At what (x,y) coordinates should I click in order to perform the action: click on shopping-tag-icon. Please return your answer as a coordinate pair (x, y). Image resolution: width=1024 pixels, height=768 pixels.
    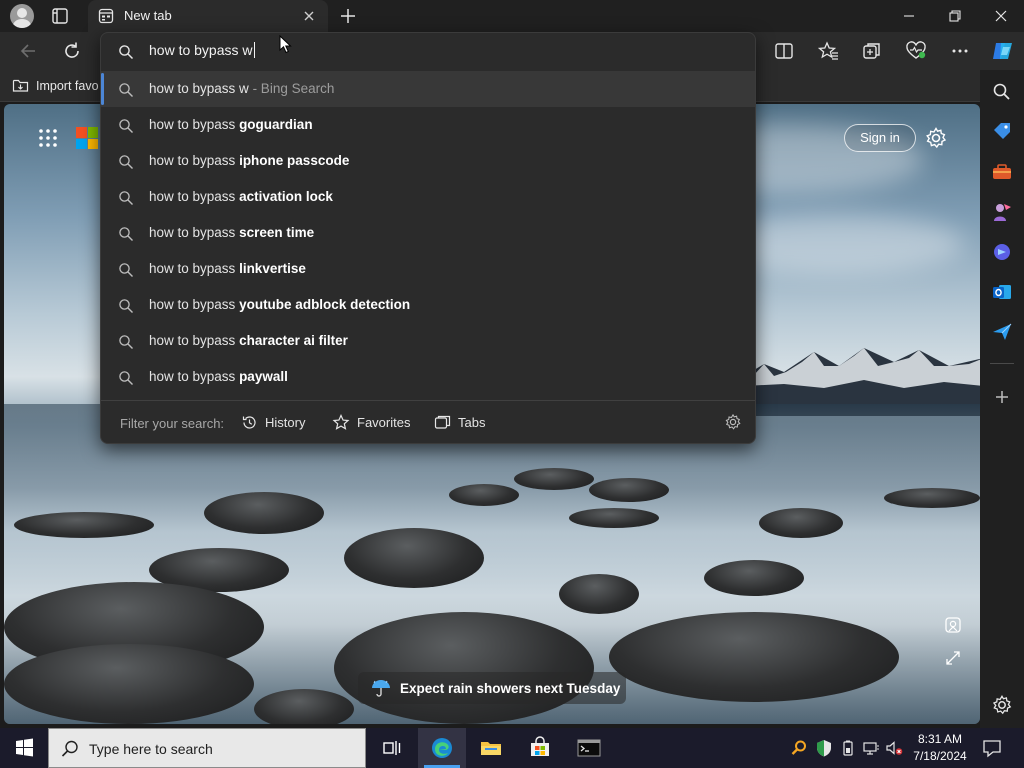
    Looking at the image, I should click on (1002, 132).